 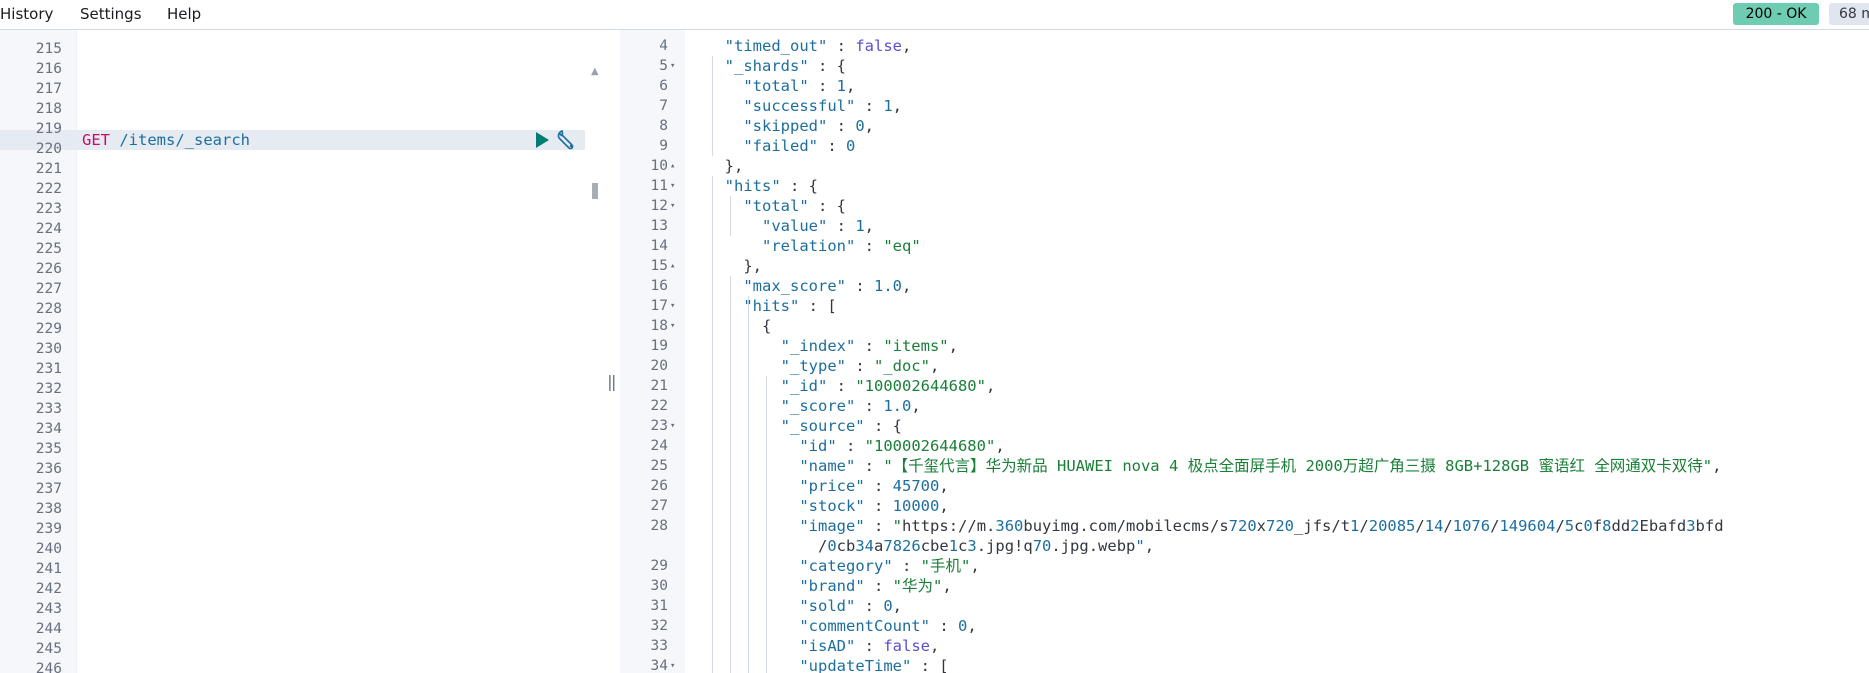 What do you see at coordinates (644, 546) in the screenshot?
I see `response-line-number` at bounding box center [644, 546].